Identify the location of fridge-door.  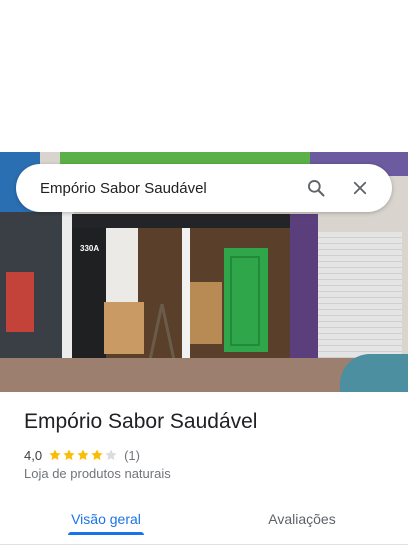
(245, 301).